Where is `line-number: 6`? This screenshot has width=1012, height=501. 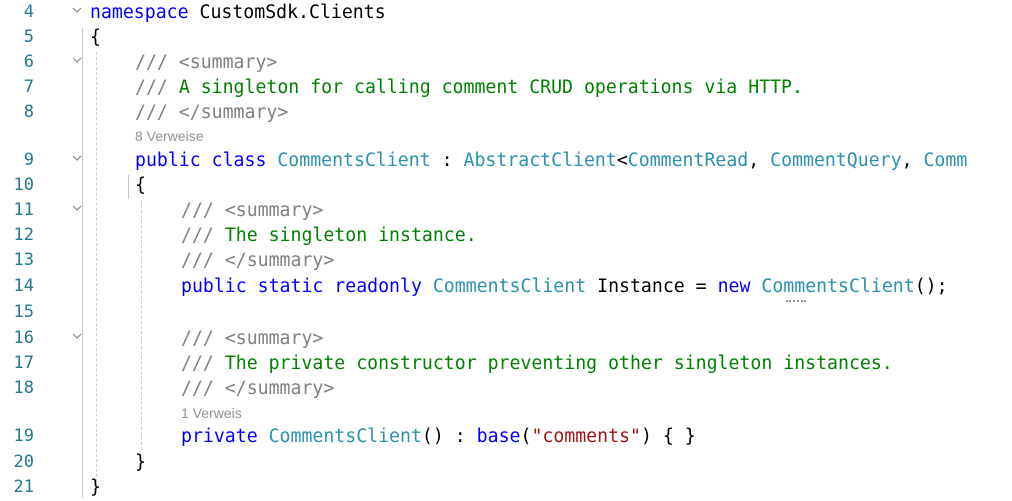 line-number: 6 is located at coordinates (28, 62).